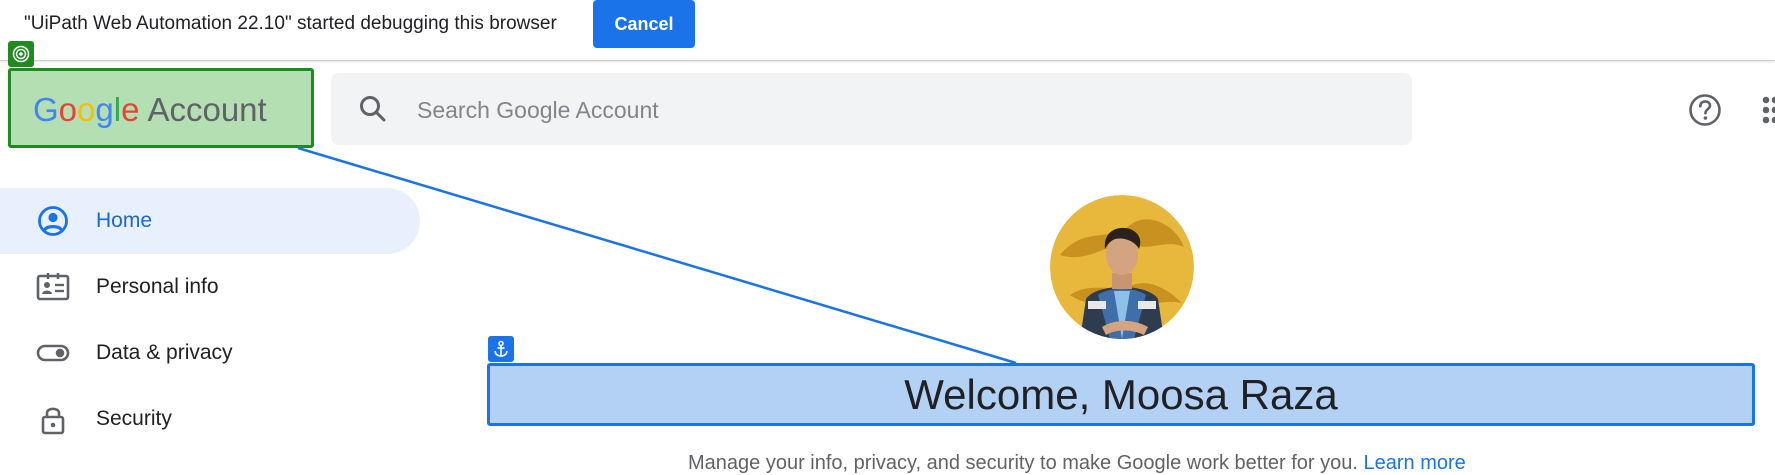 The width and height of the screenshot is (1775, 475). I want to click on welcome-heading: Welcome, Moosa Raza, so click(1121, 394).